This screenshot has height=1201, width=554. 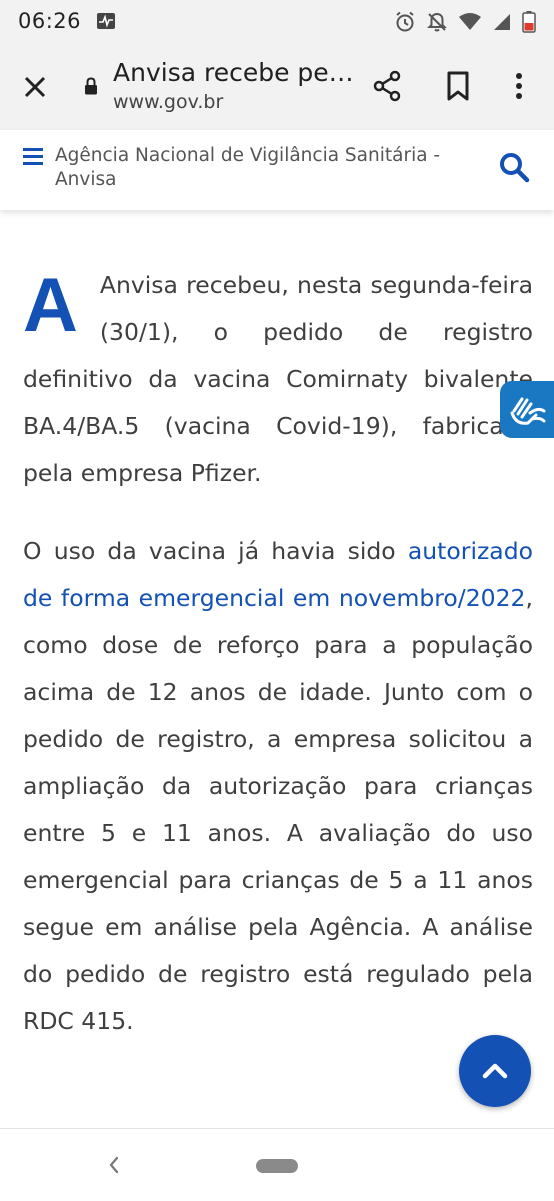 I want to click on status-bar: 06:26, so click(x=277, y=22).